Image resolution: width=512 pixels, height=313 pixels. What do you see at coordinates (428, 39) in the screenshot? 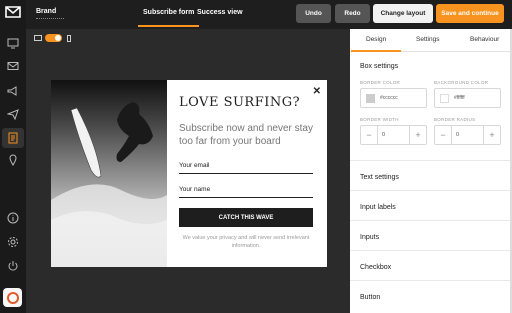
I see `tab-settings: Settings` at bounding box center [428, 39].